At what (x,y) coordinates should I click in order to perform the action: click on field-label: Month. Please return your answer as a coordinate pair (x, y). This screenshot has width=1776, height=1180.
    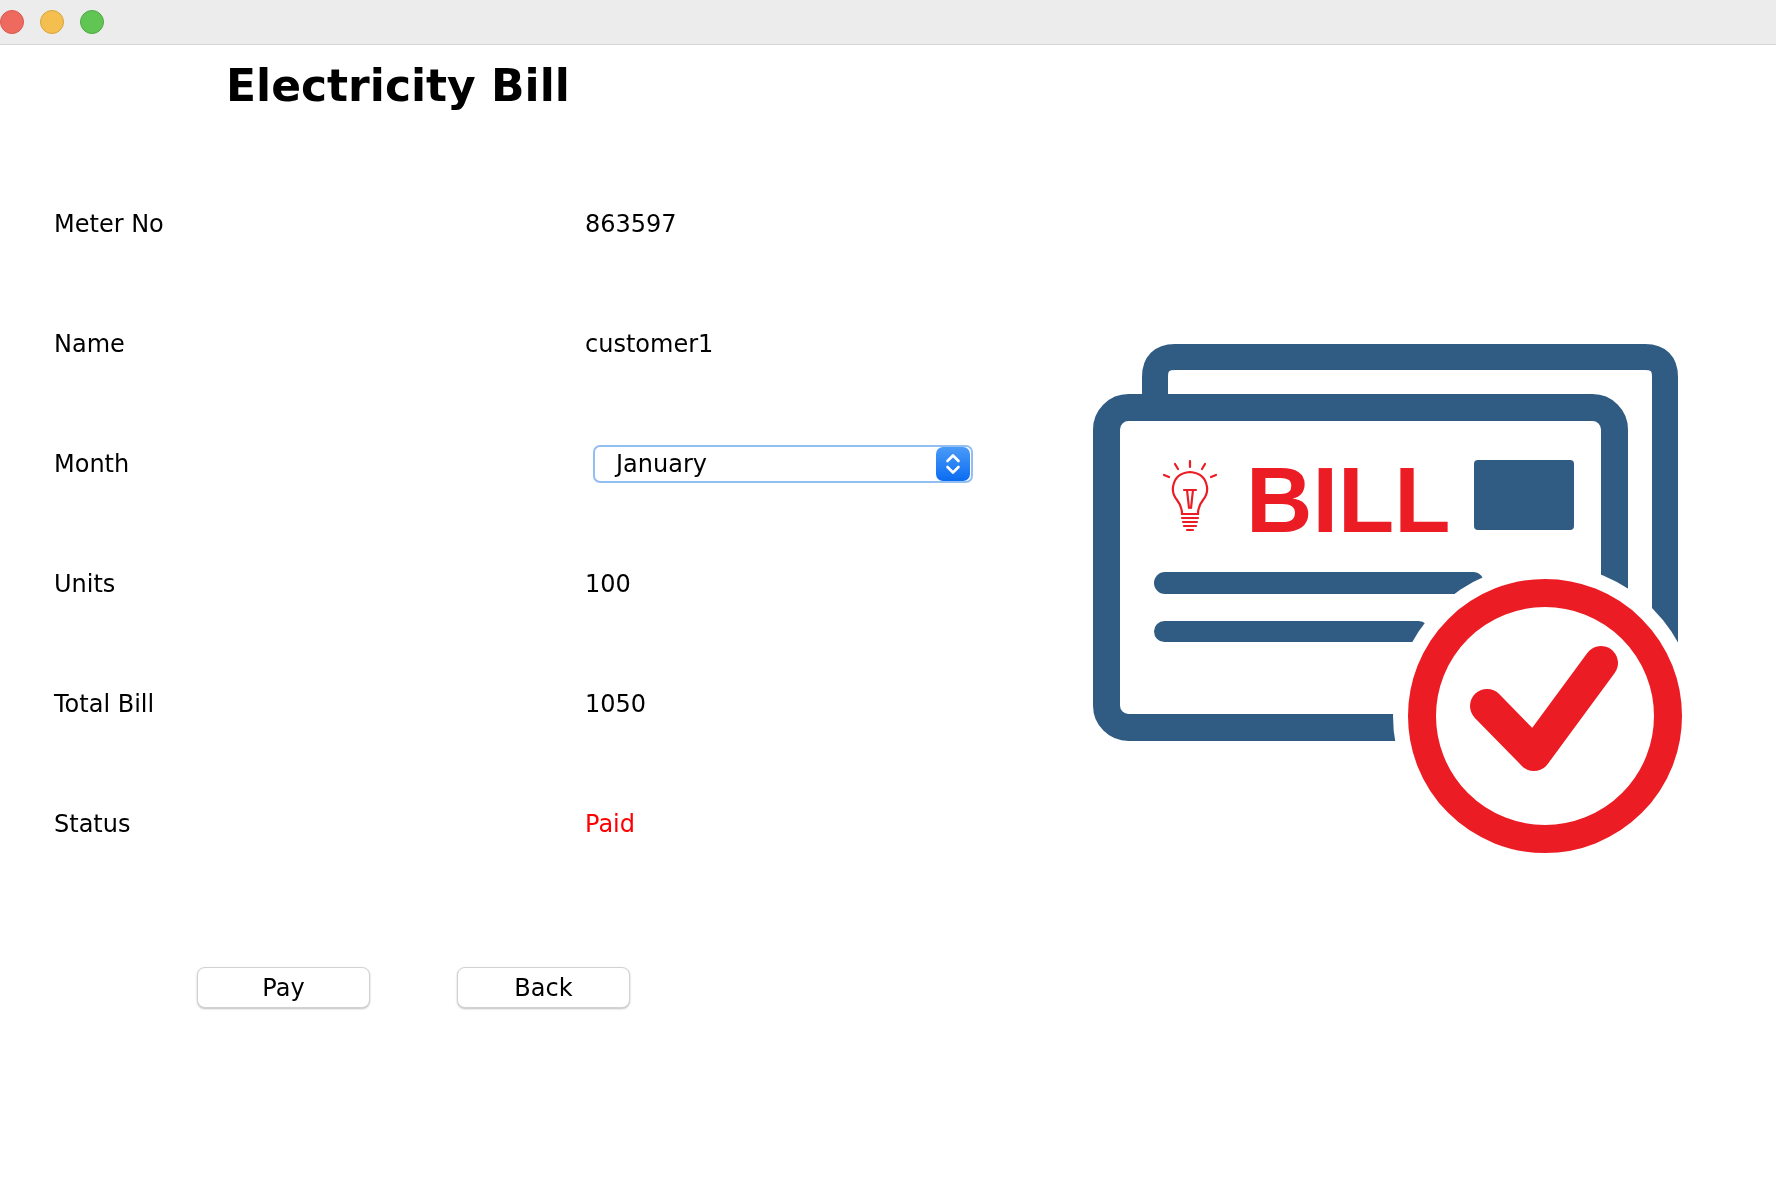
    Looking at the image, I should click on (92, 464).